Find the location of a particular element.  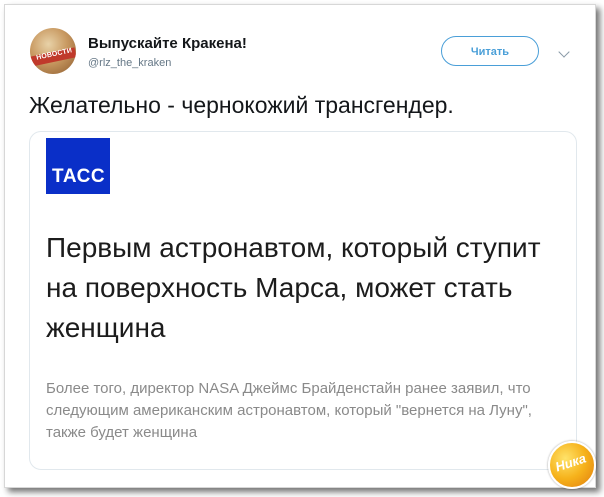

tweet-text: Желательно - чернокожий трансгендер. is located at coordinates (241, 105).